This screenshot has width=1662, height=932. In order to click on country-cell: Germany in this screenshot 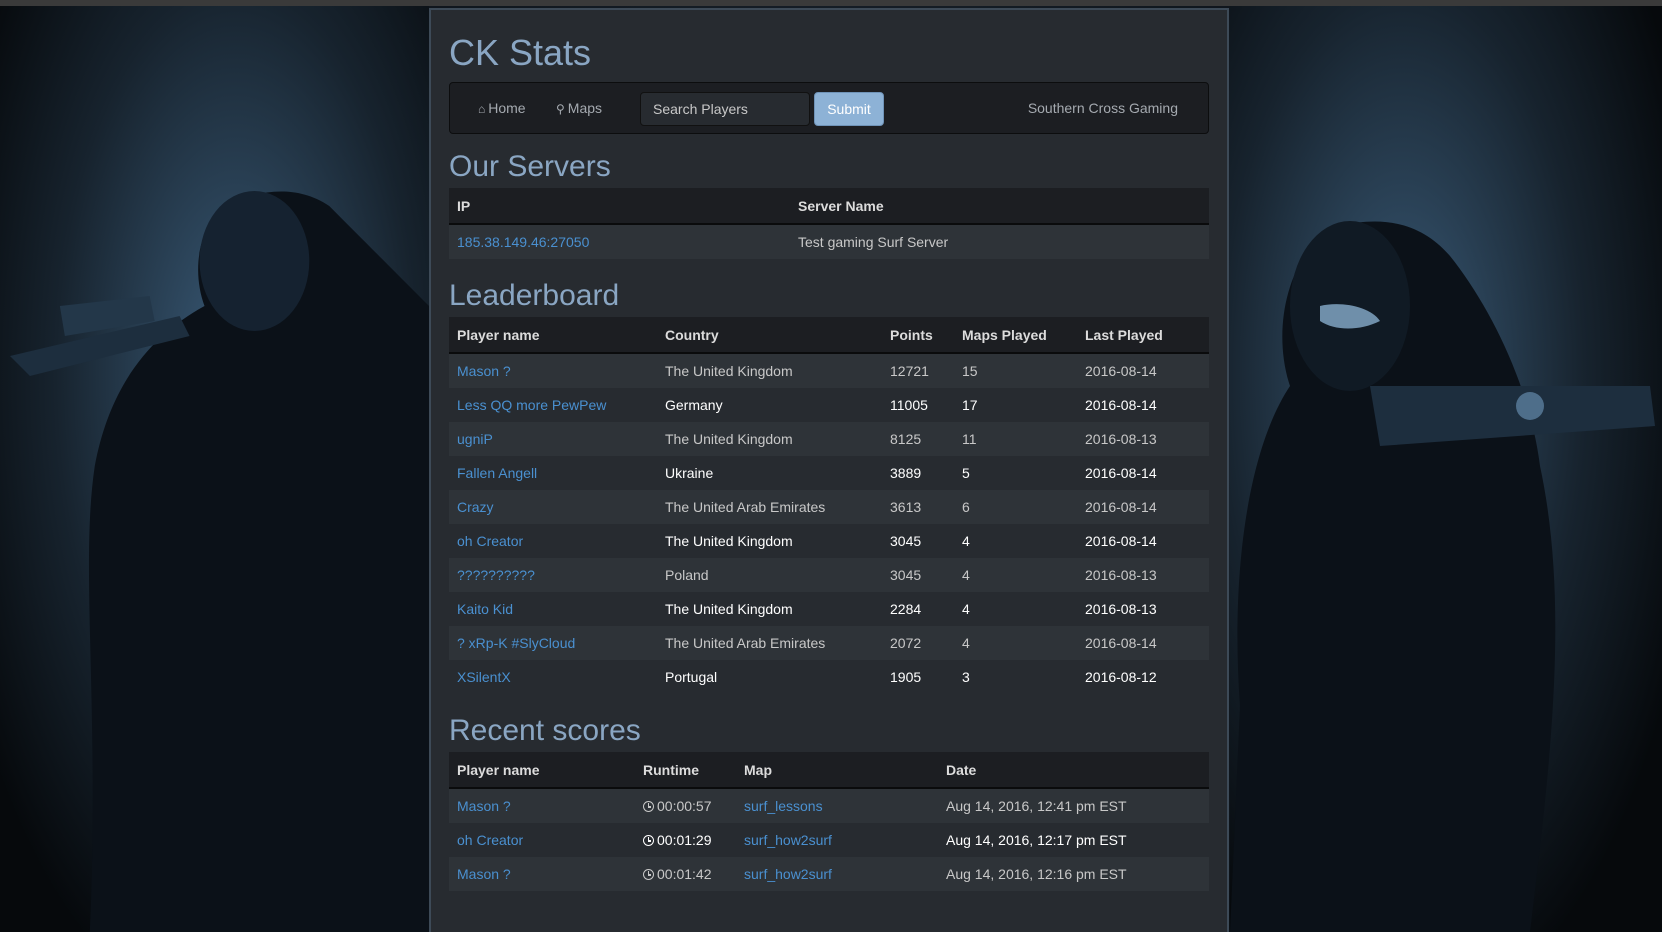, I will do `click(769, 405)`.